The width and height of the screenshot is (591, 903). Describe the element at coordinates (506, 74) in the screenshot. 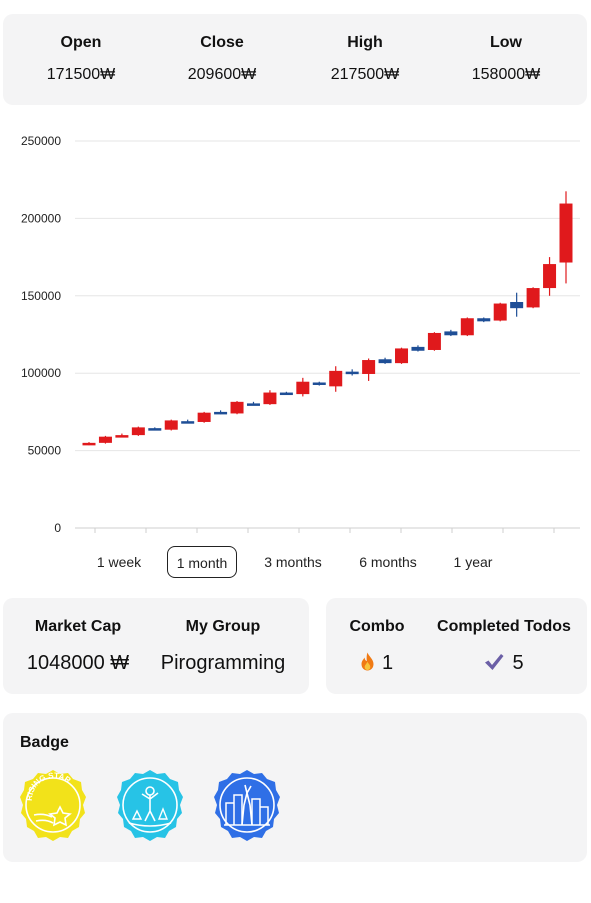

I see `low-value: 158000₩` at that location.